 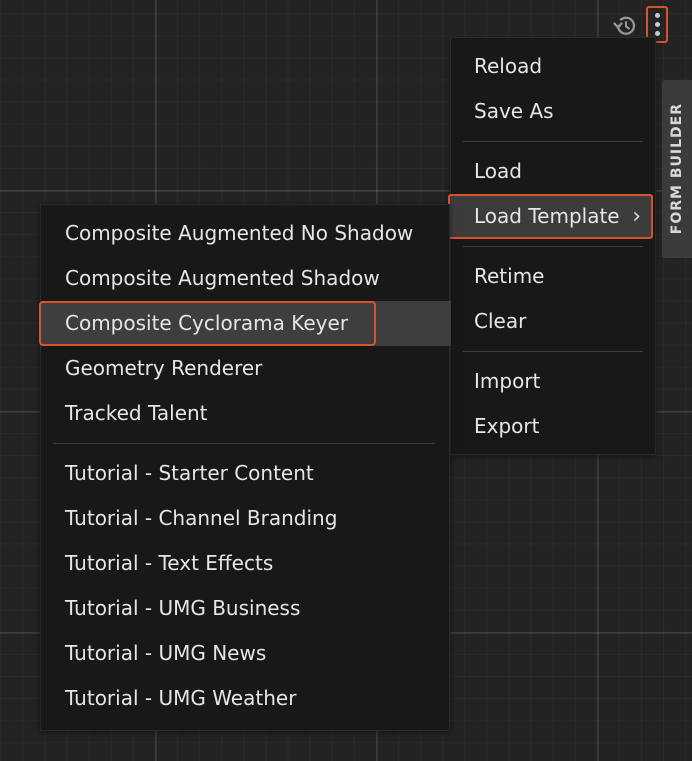 What do you see at coordinates (245, 653) in the screenshot?
I see `template-item: Tutorial - UMG News` at bounding box center [245, 653].